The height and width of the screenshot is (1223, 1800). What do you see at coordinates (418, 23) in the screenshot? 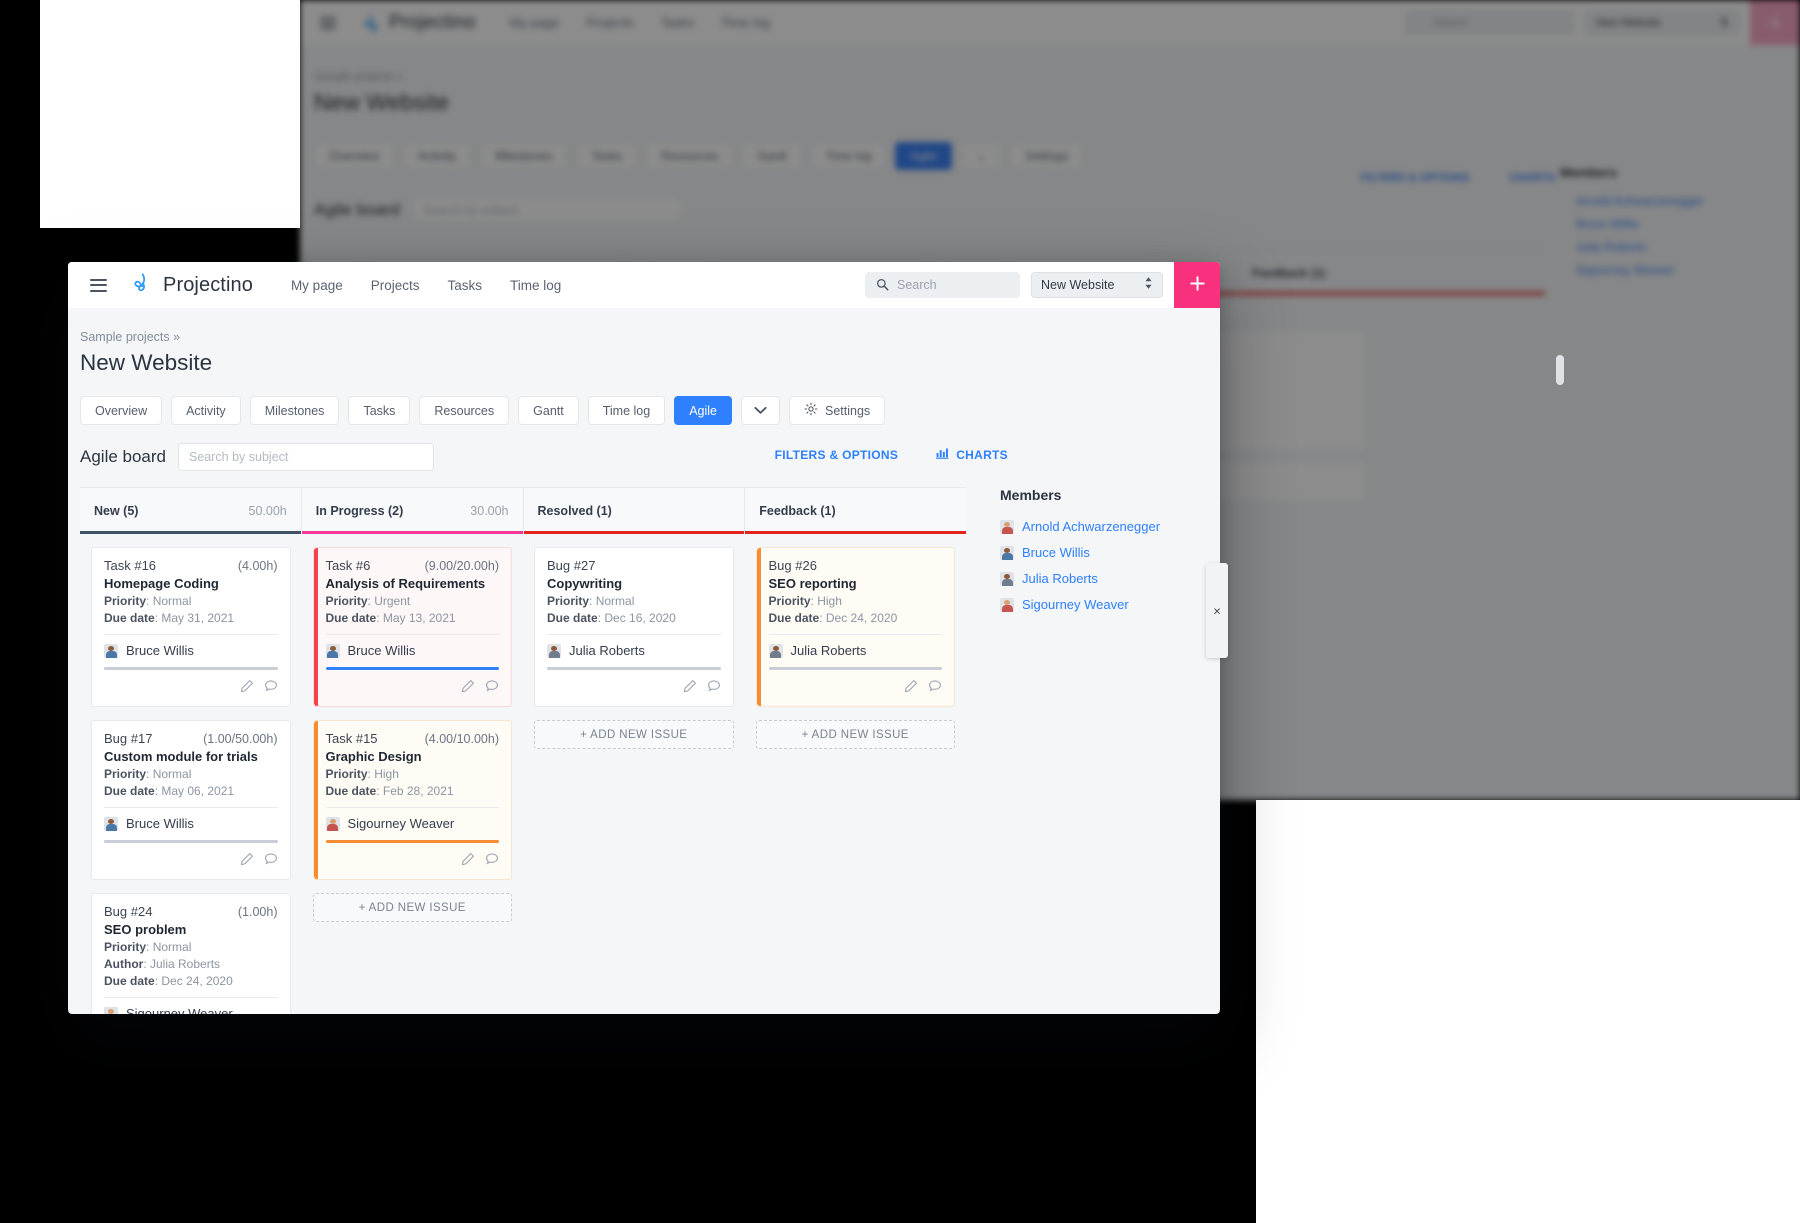
I see `projectino-logo-icon: Projectino` at bounding box center [418, 23].